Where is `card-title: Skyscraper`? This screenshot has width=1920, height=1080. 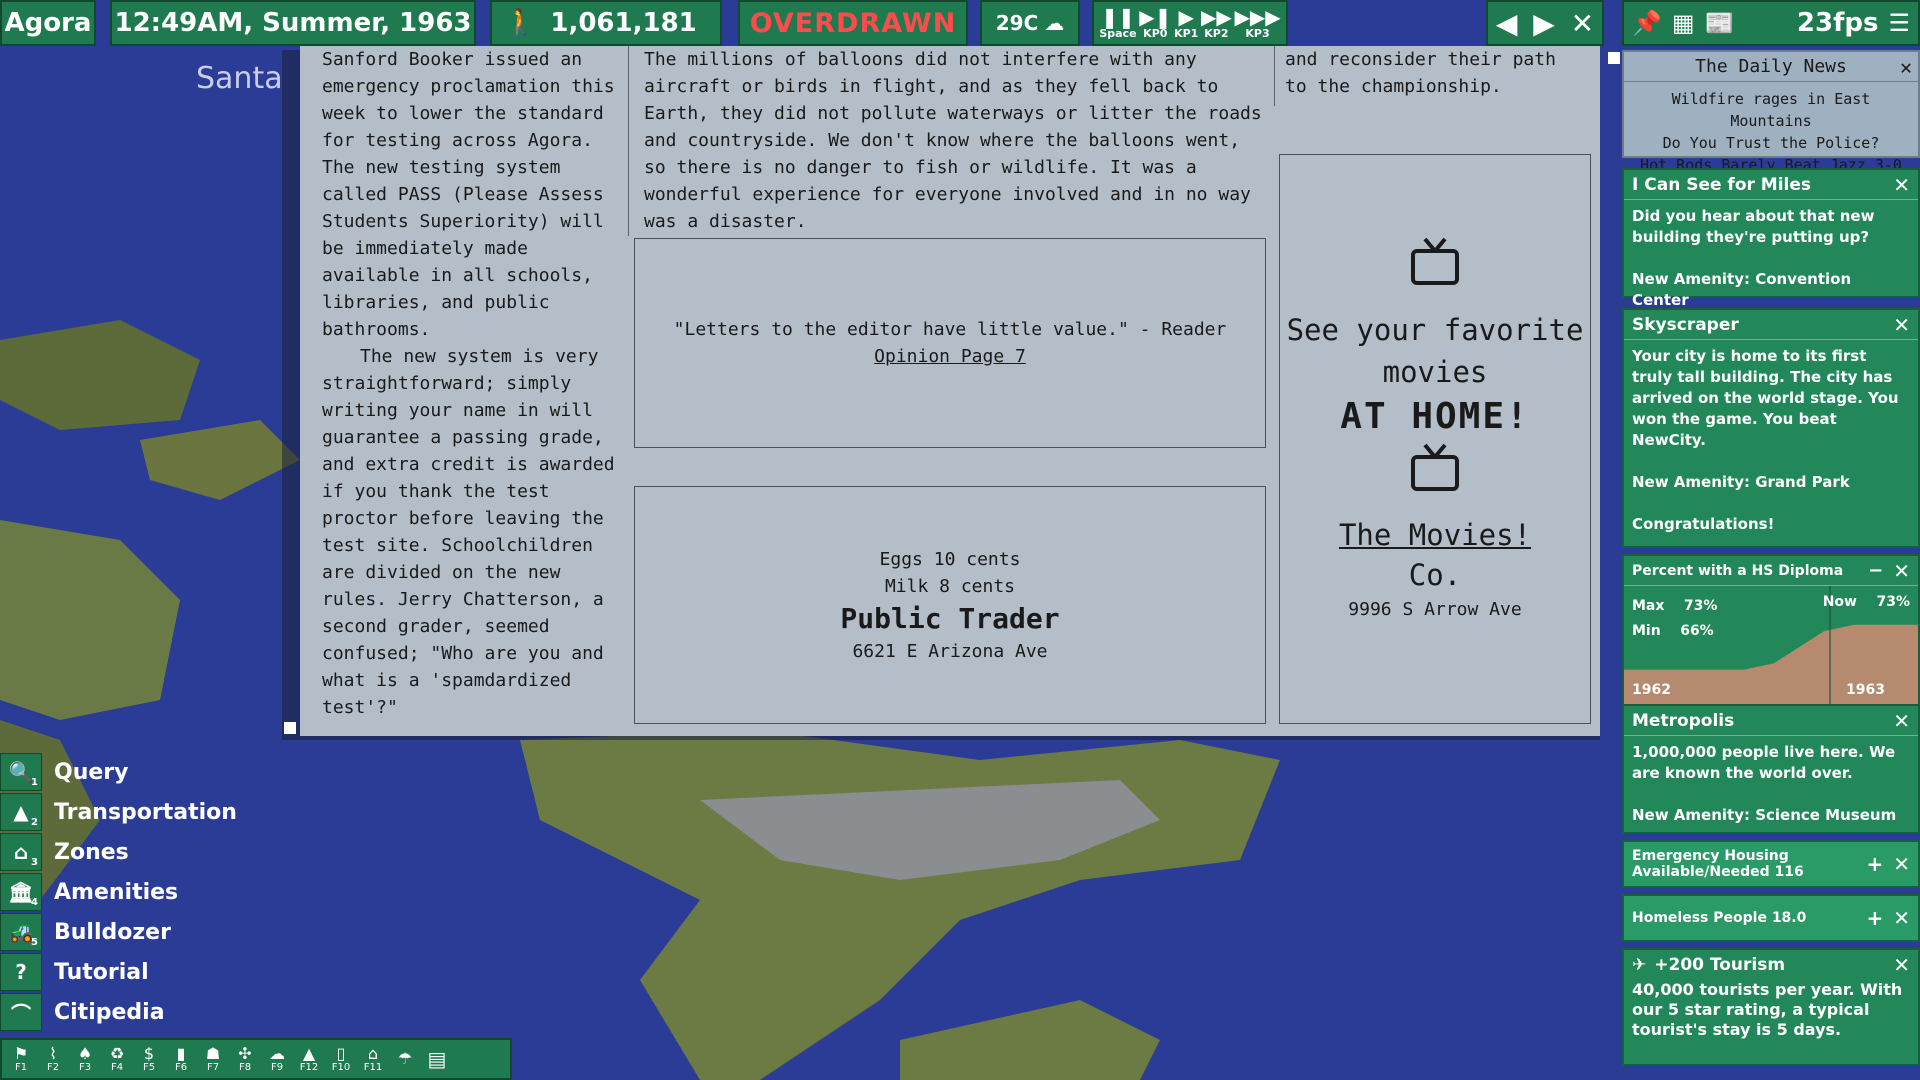
card-title: Skyscraper is located at coordinates (1685, 324).